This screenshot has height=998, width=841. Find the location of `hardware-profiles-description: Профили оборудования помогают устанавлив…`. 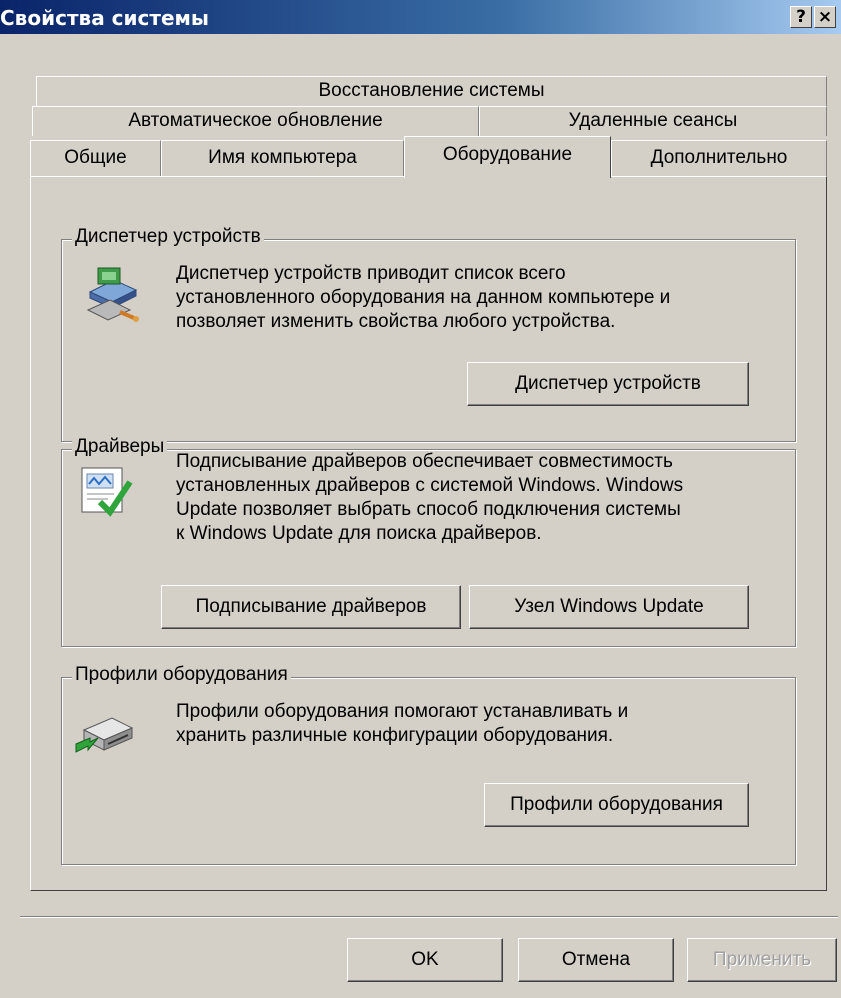

hardware-profiles-description: Профили оборудования помогают устанавлив… is located at coordinates (402, 724).